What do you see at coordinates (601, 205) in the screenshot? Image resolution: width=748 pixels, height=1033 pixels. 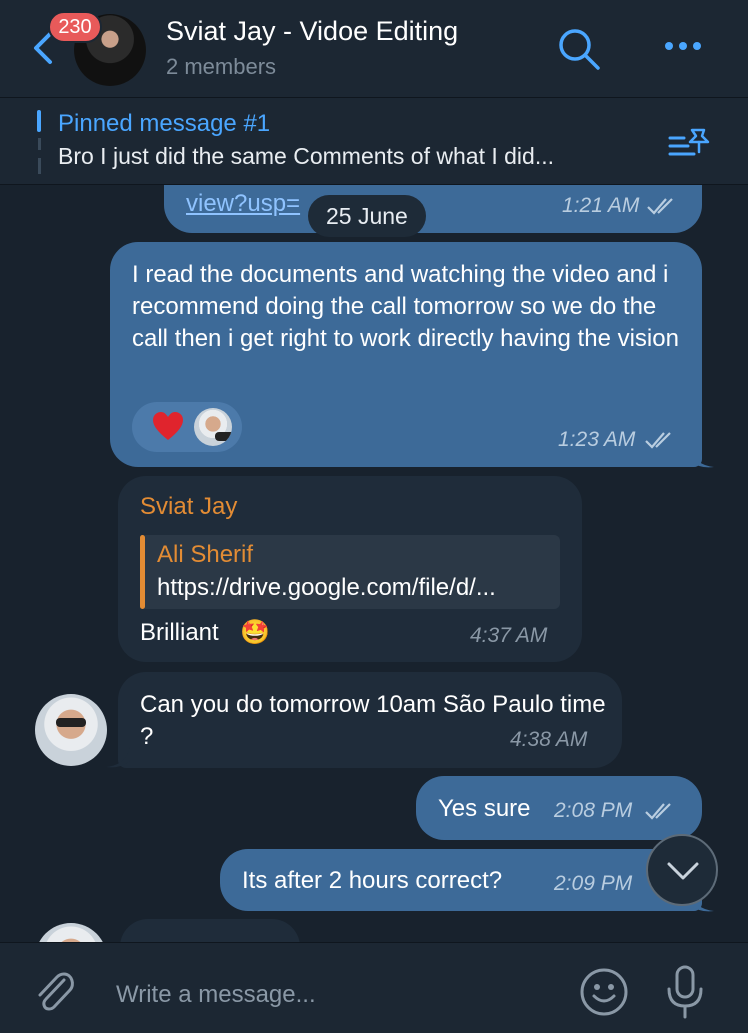 I see `message-time: 1:21 AM` at bounding box center [601, 205].